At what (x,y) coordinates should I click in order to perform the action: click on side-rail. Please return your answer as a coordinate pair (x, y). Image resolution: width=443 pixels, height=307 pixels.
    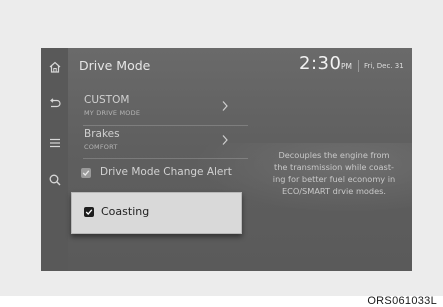
    Looking at the image, I should click on (54, 159).